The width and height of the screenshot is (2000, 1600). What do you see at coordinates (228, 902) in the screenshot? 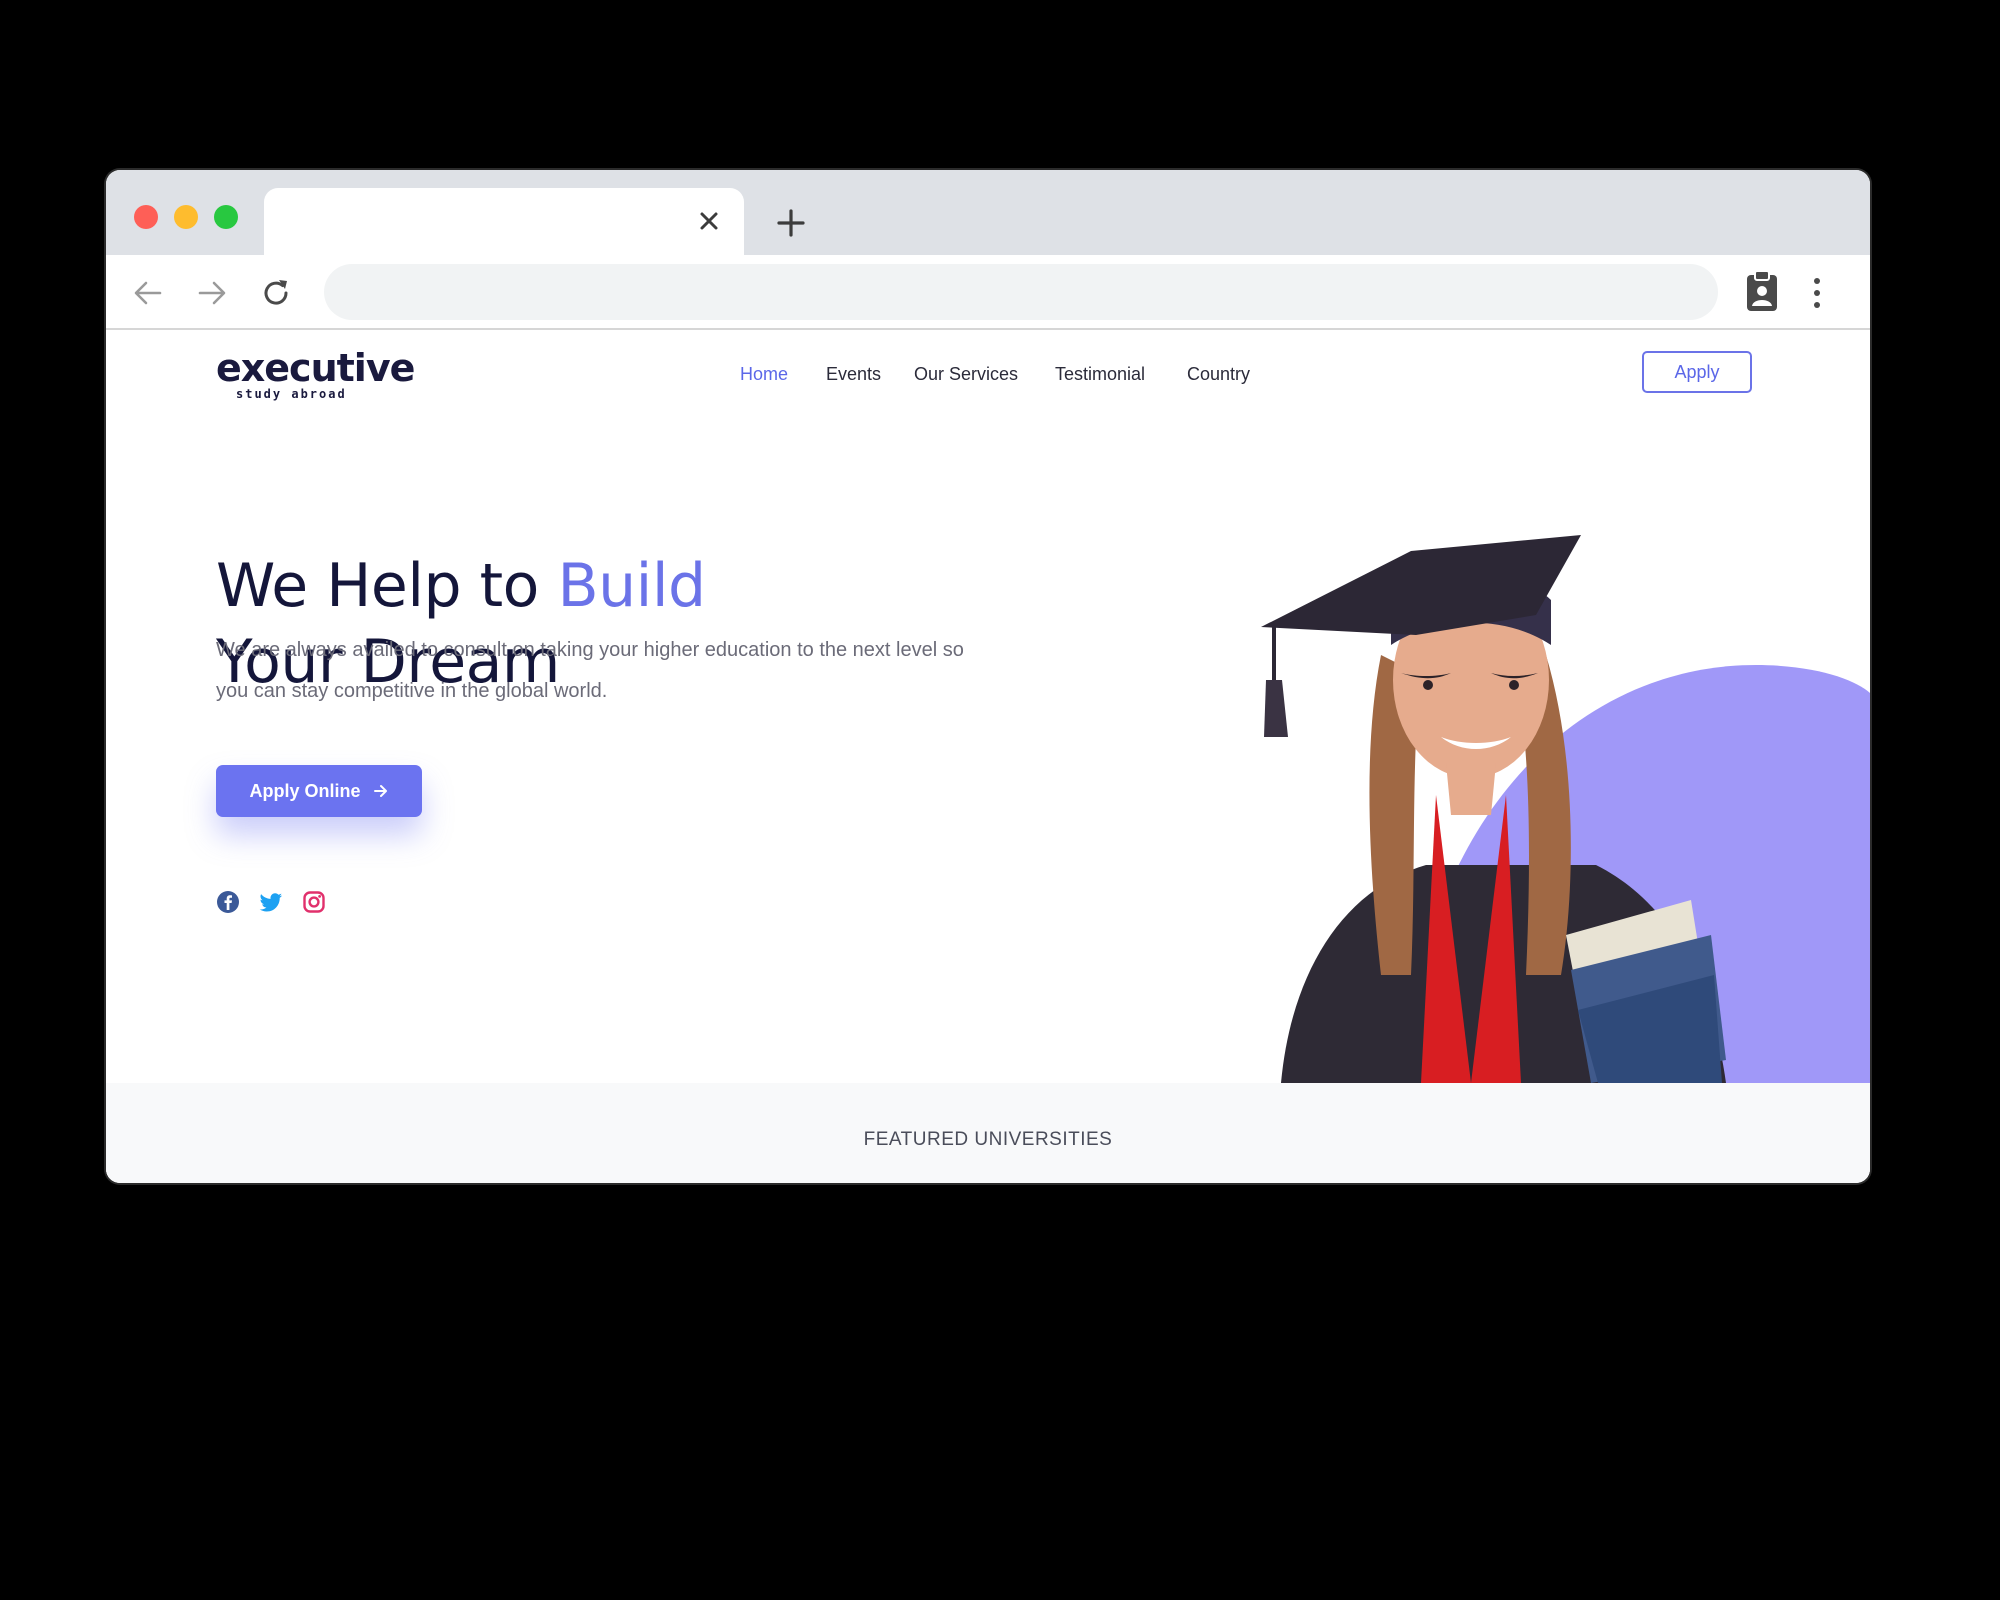
I see `facebook-icon` at bounding box center [228, 902].